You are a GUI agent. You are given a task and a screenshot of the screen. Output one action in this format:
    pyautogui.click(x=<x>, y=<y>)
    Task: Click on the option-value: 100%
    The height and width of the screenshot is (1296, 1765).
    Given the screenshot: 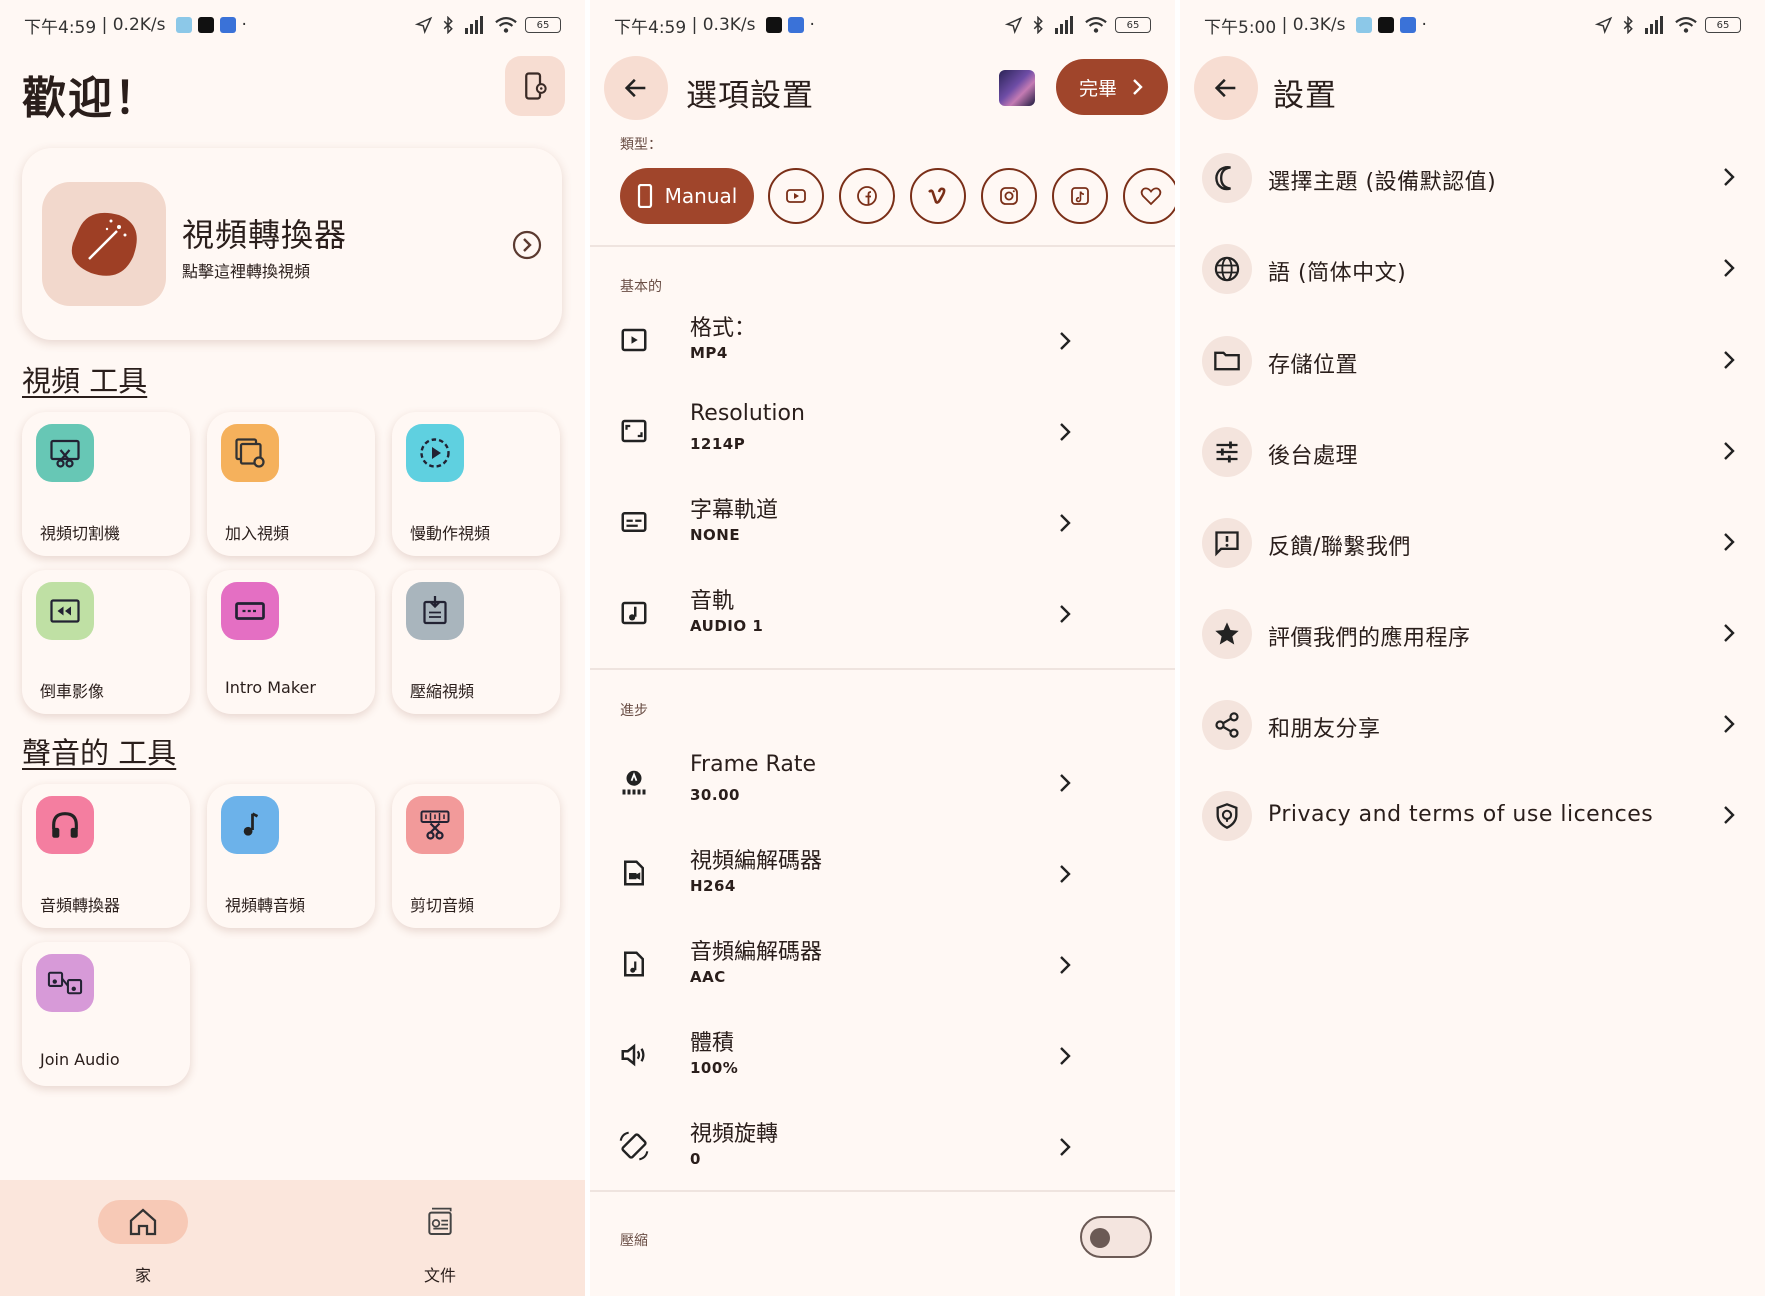 What is the action you would take?
    pyautogui.click(x=714, y=1068)
    